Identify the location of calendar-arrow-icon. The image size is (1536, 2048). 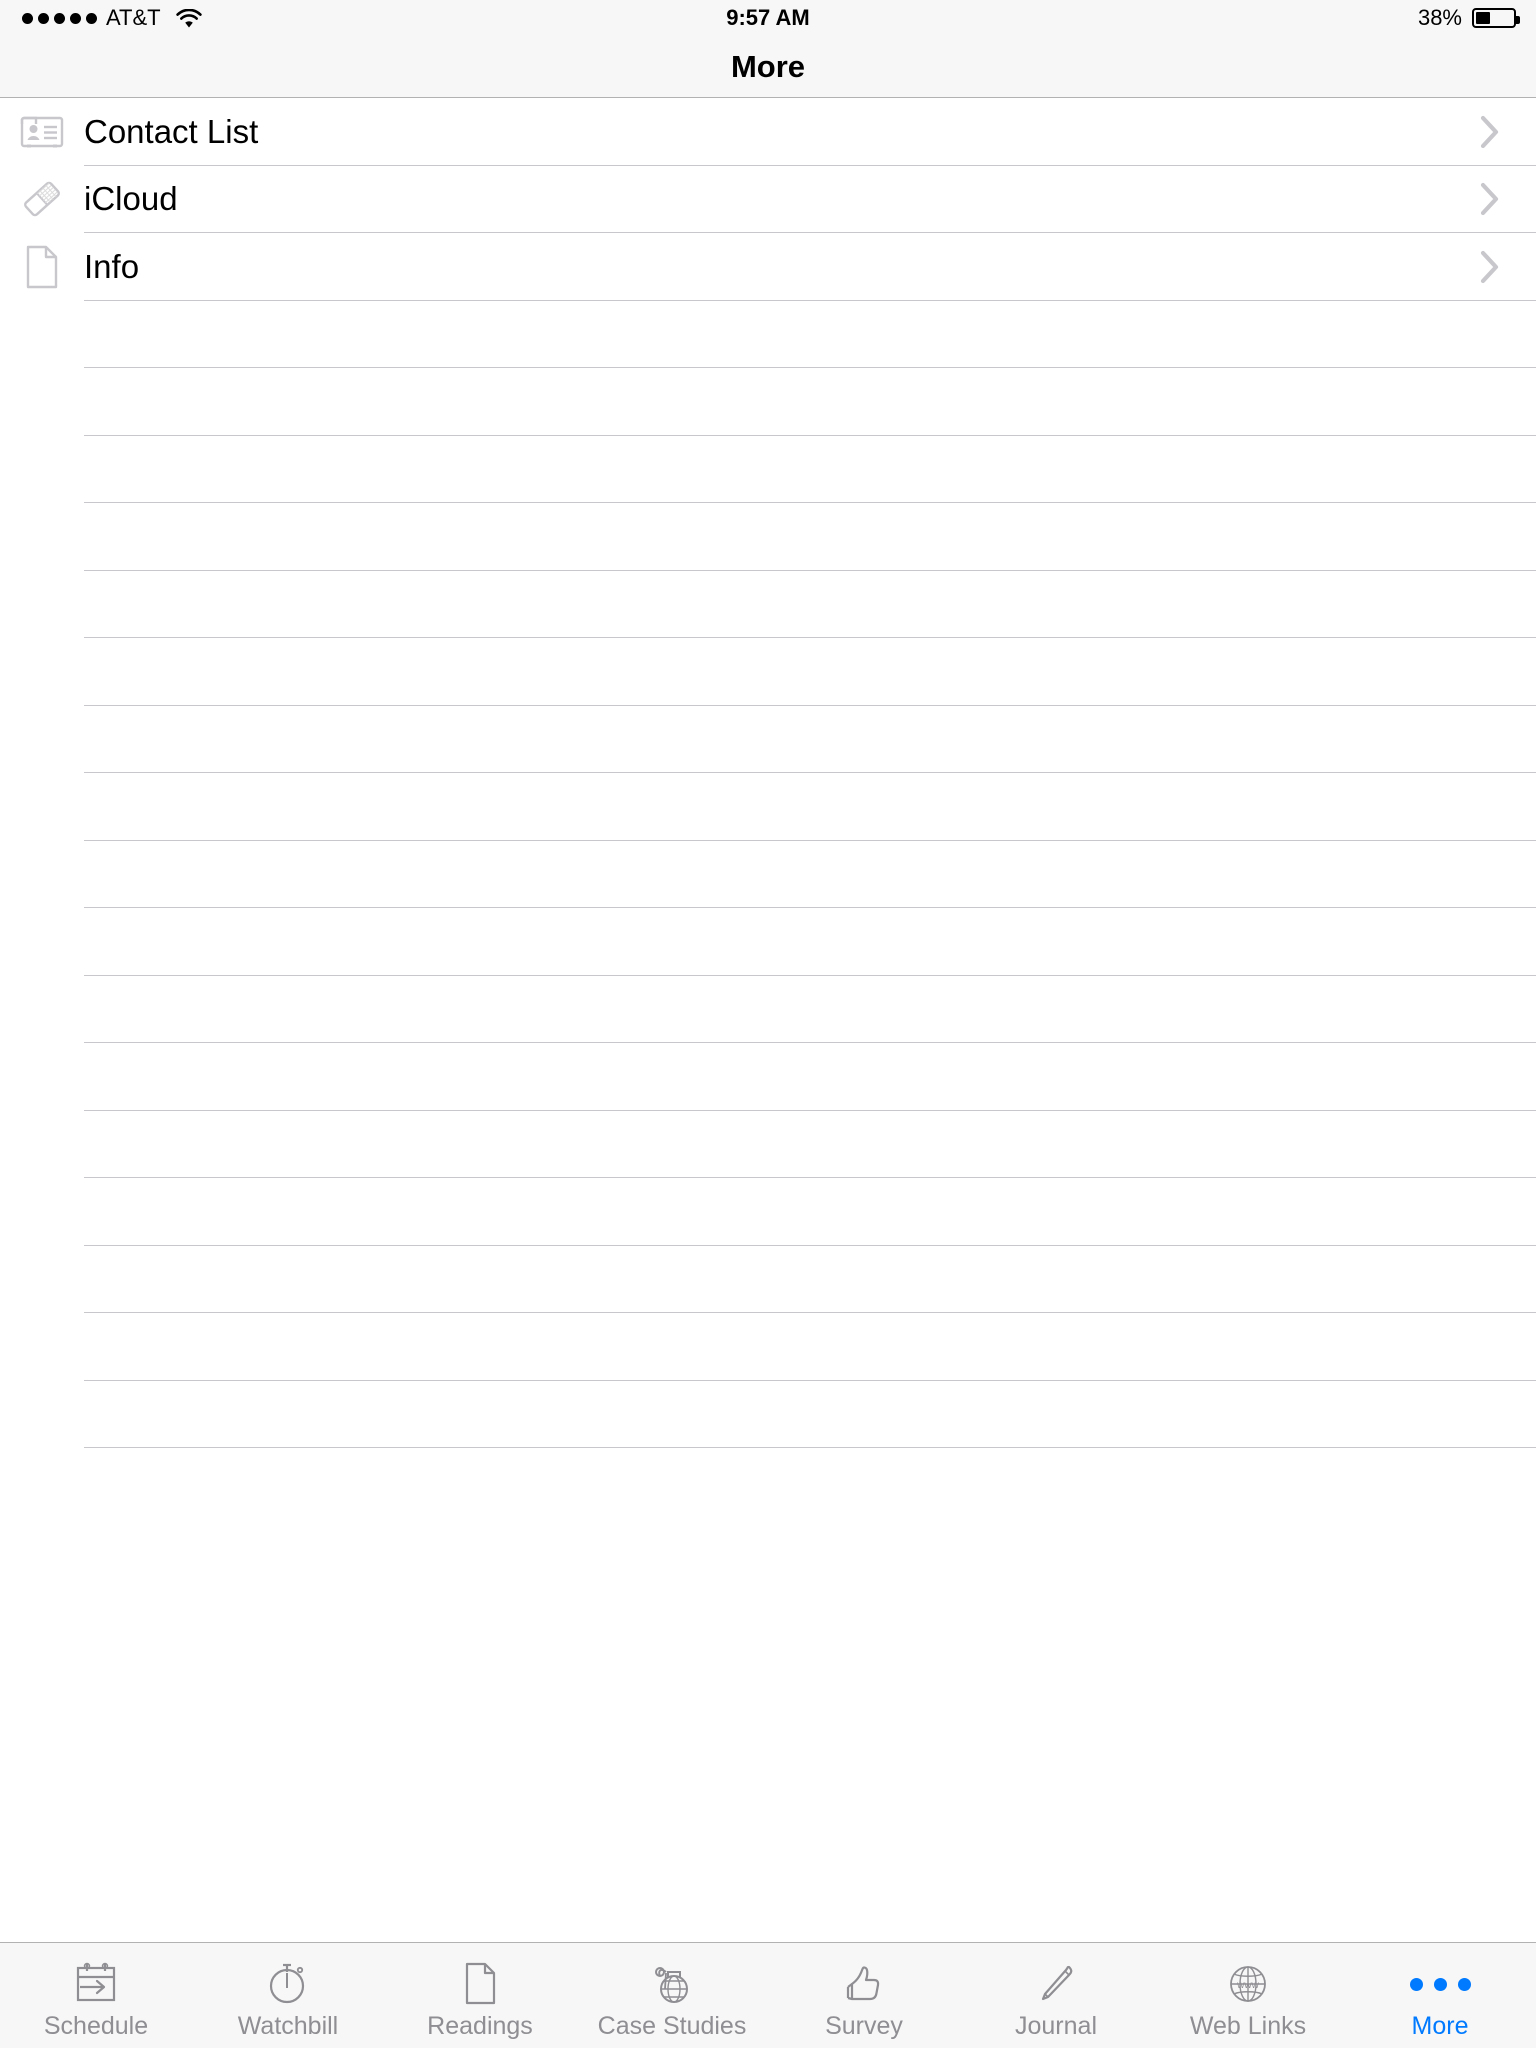
(96, 1984).